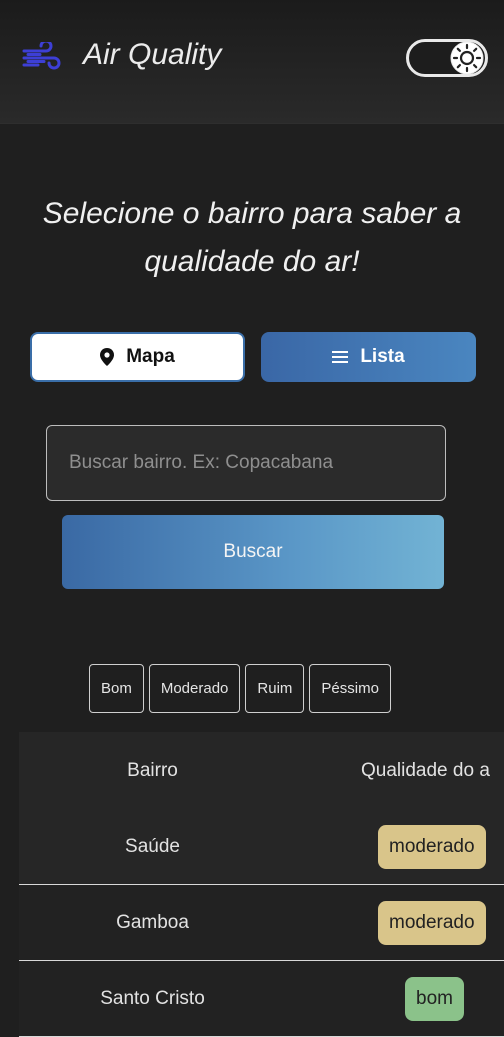 The width and height of the screenshot is (504, 1037). Describe the element at coordinates (425, 770) in the screenshot. I see `column-header-qualidade: Qualidade do a` at that location.